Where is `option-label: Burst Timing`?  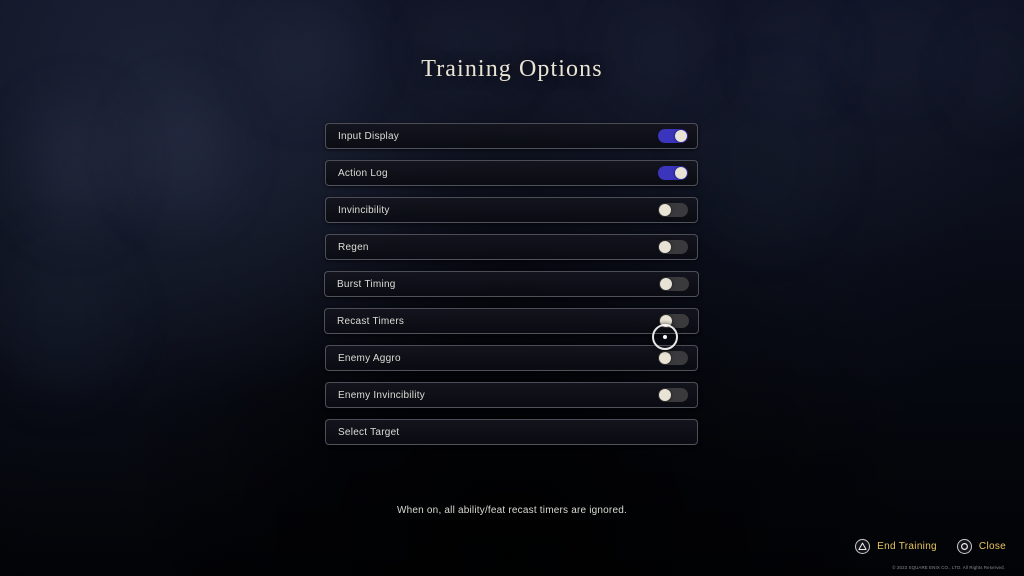 option-label: Burst Timing is located at coordinates (366, 284).